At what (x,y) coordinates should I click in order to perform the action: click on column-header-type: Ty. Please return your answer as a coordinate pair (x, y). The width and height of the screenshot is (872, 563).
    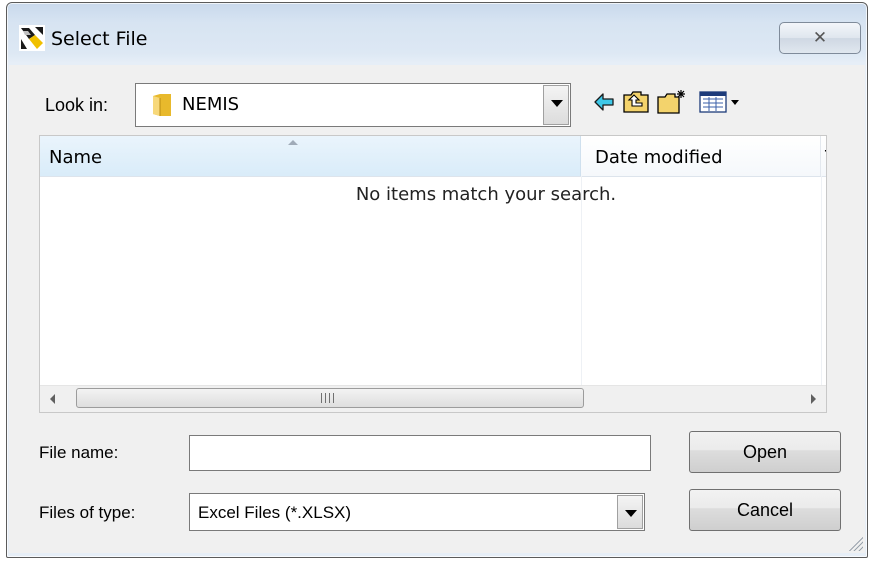
    Looking at the image, I should click on (823, 156).